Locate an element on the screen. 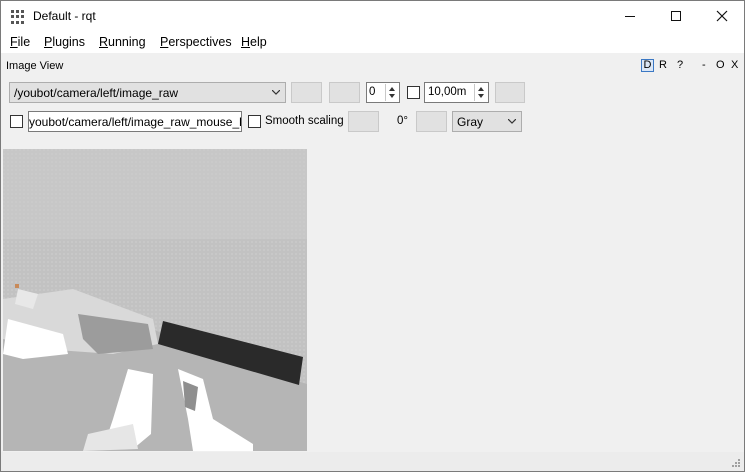  status-strip is located at coordinates (372, 462).